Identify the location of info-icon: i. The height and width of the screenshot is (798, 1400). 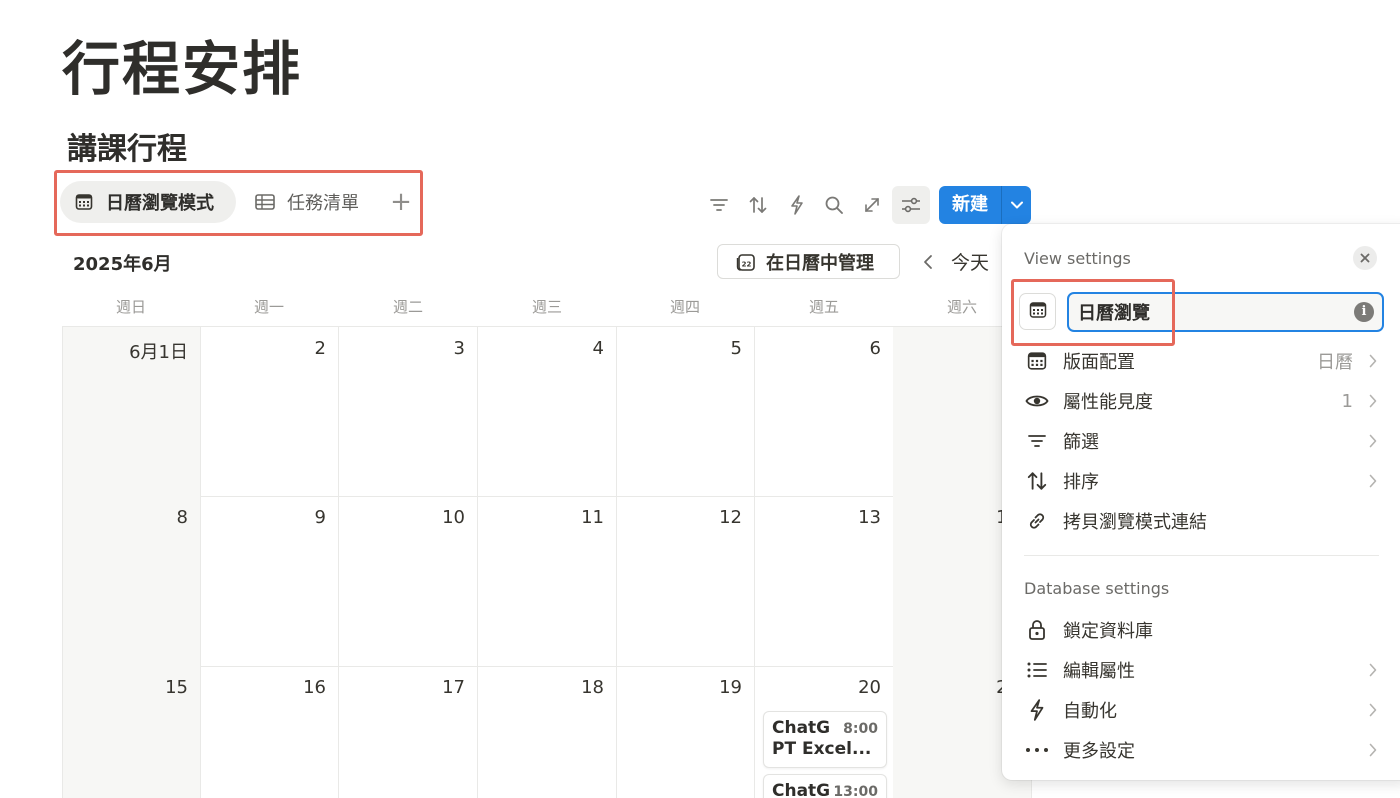
(1364, 312).